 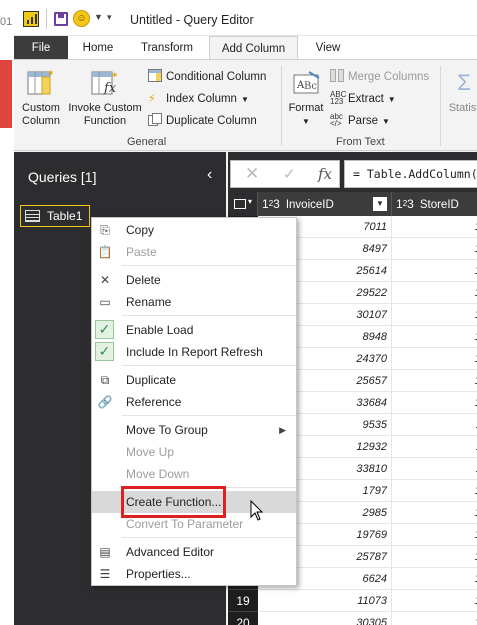 I want to click on menu-item-move-up: Move Up, so click(x=194, y=452).